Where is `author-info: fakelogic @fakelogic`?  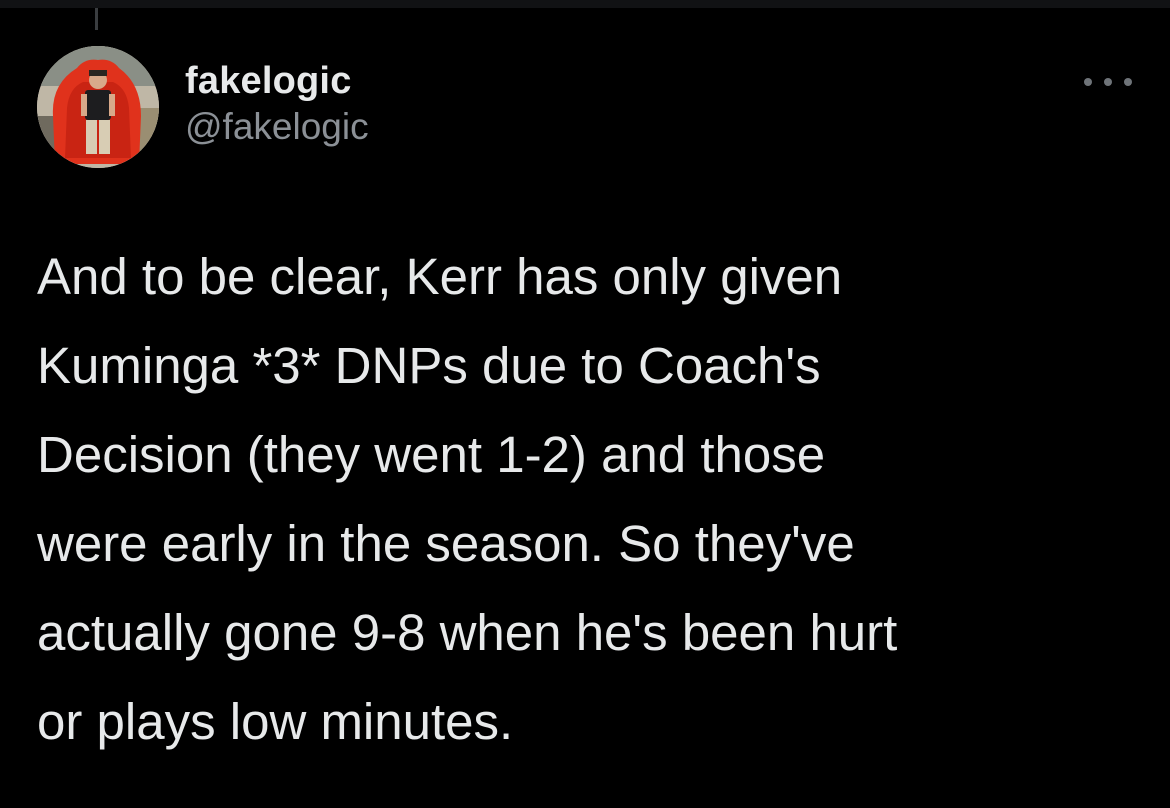
author-info: fakelogic @fakelogic is located at coordinates (277, 104).